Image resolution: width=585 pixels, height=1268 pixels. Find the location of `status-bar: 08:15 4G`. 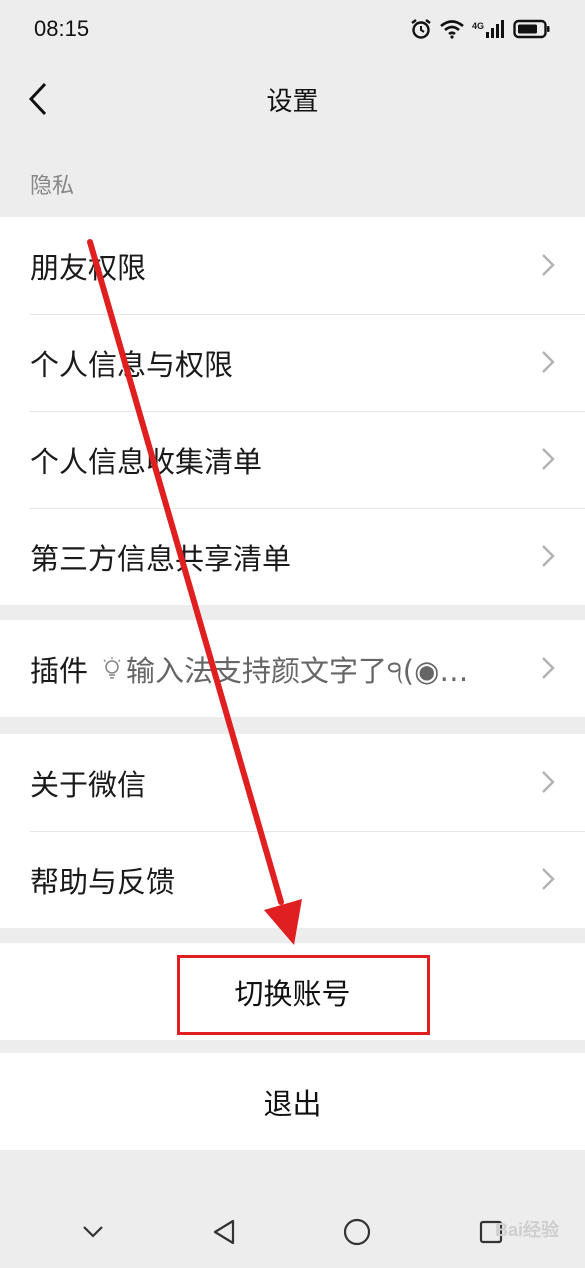

status-bar: 08:15 4G is located at coordinates (292, 29).